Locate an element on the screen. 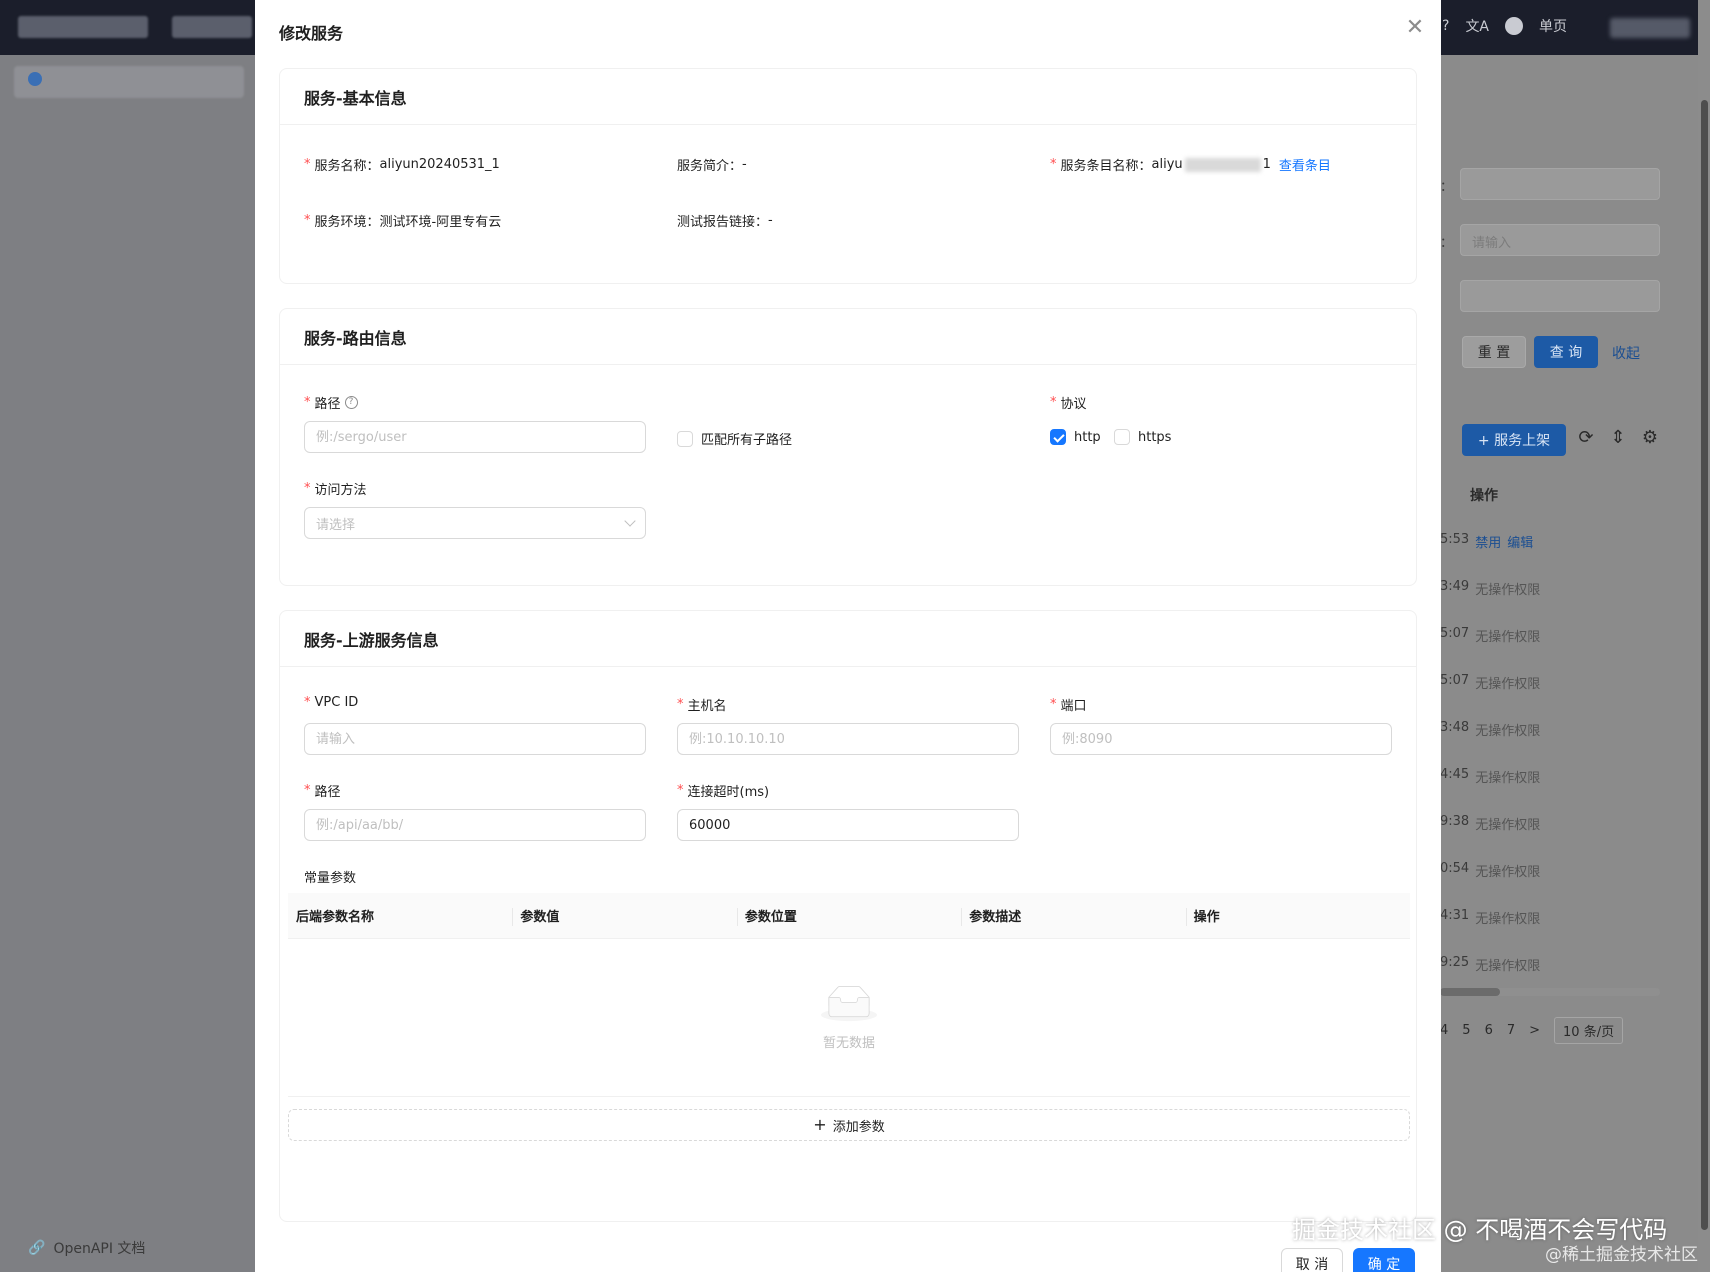 This screenshot has height=1272, width=1710. vpc-id-input is located at coordinates (475, 739).